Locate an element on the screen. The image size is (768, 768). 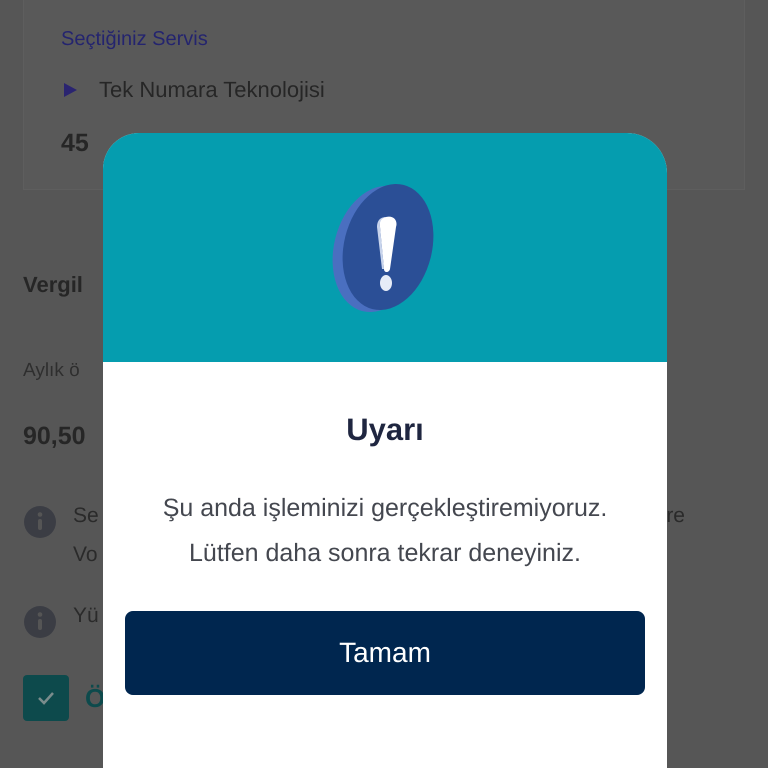
dialog-title: Uyarı is located at coordinates (385, 430).